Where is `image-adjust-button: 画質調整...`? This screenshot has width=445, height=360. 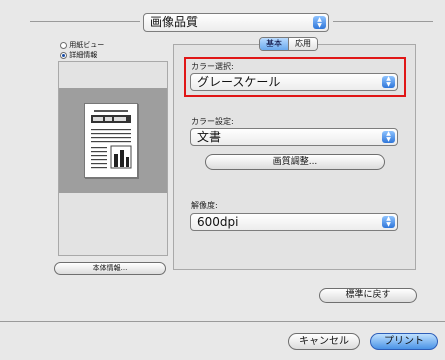
image-adjust-button: 画質調整... is located at coordinates (295, 162).